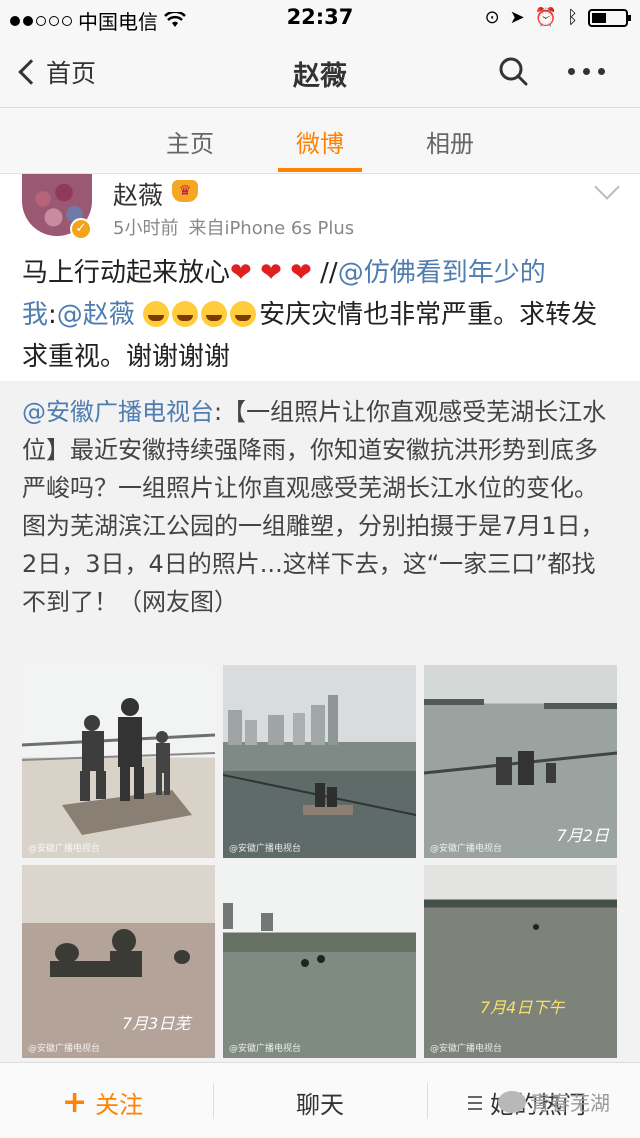 This screenshot has width=640, height=1138. I want to click on wechat-watermark: 青春芜湖, so click(554, 1101).